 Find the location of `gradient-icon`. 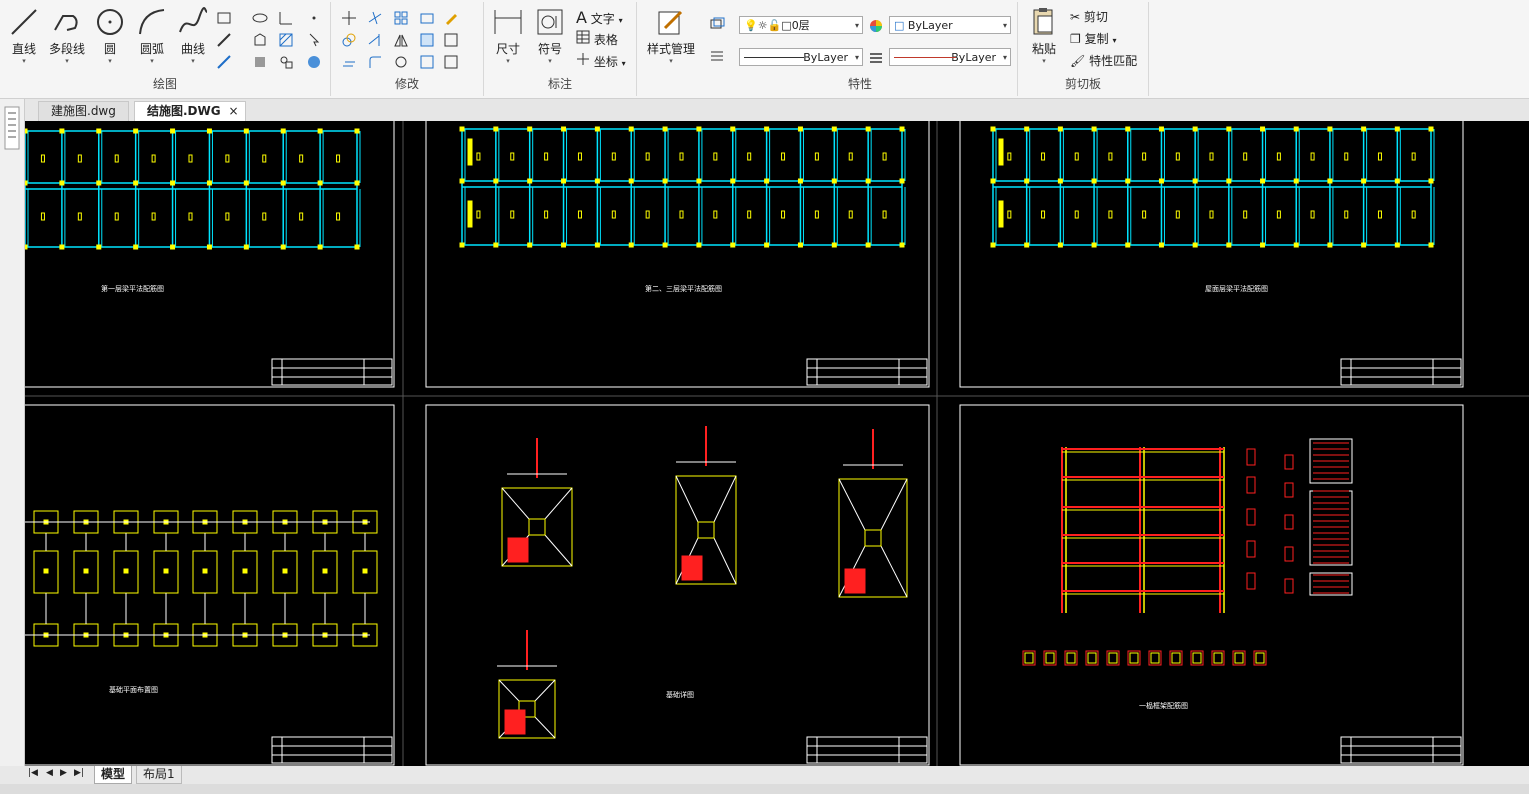

gradient-icon is located at coordinates (314, 62).